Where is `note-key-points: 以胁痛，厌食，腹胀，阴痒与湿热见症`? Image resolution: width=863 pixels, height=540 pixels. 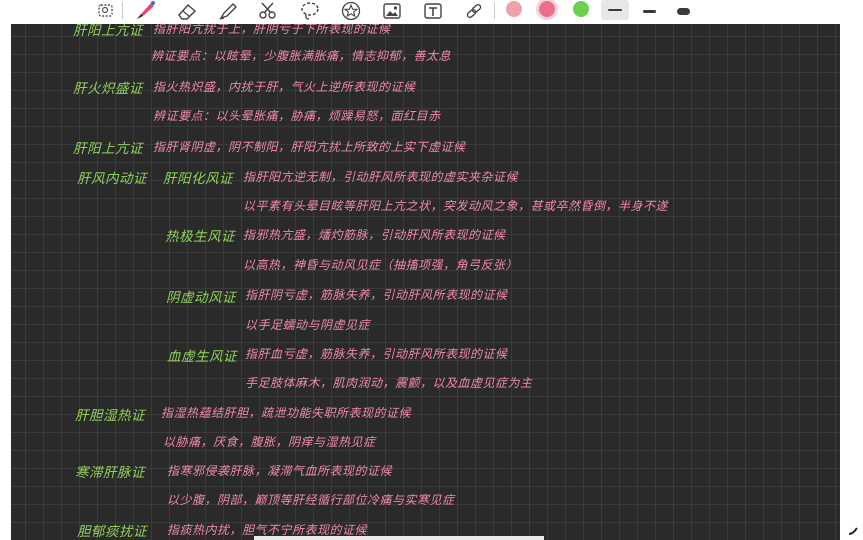 note-key-points: 以胁痛，厌食，腹胀，阴痒与湿热见症 is located at coordinates (269, 442).